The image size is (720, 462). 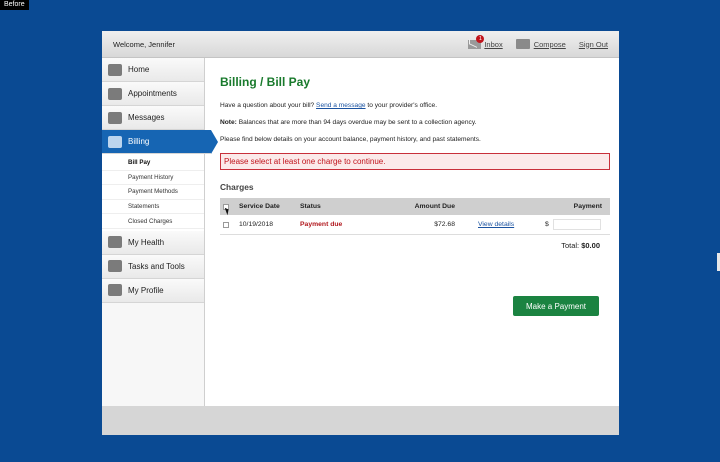 I want to click on mouse-cursor-icon, so click(x=227, y=211).